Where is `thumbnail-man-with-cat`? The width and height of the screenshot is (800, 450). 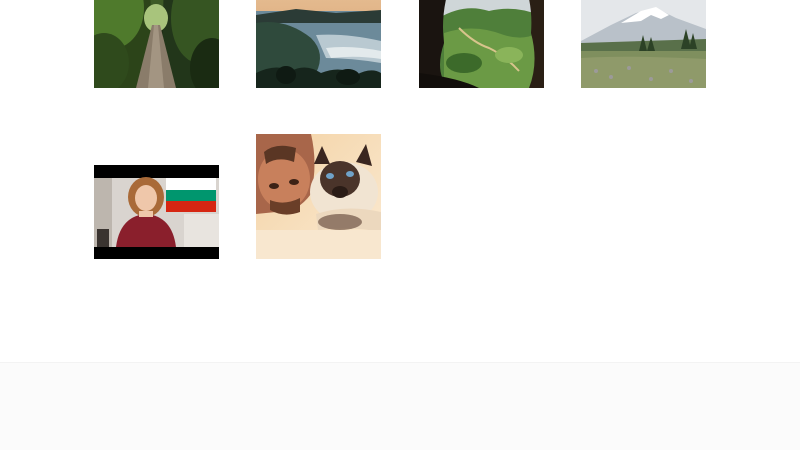
thumbnail-man-with-cat is located at coordinates (318, 196).